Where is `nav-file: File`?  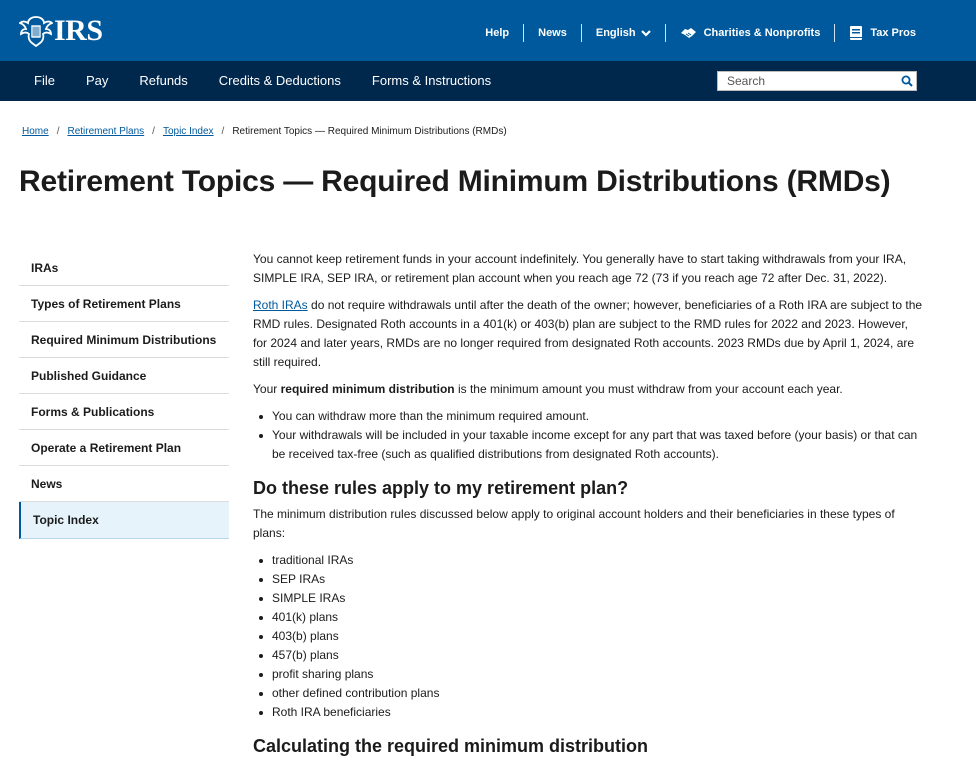
nav-file: File is located at coordinates (44, 81).